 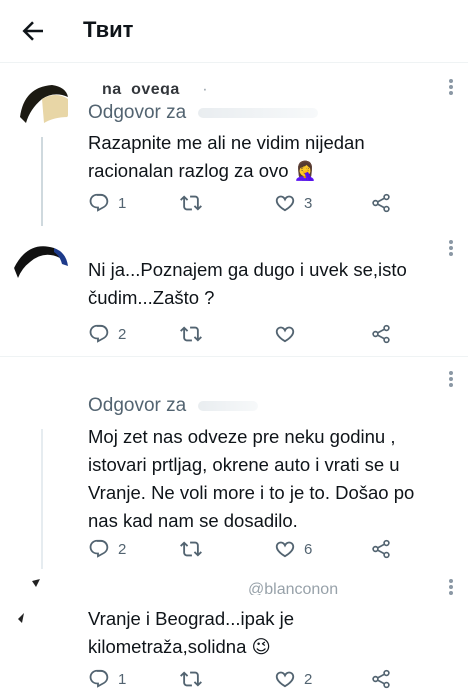 I want to click on like-button: 3, so click(x=293, y=203).